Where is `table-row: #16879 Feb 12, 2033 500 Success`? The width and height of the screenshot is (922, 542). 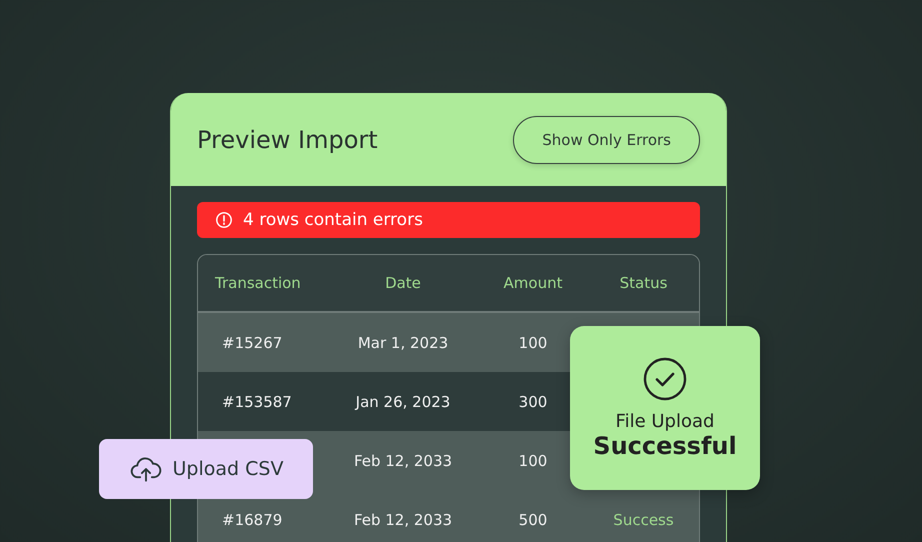
table-row: #16879 Feb 12, 2033 500 Success is located at coordinates (448, 516).